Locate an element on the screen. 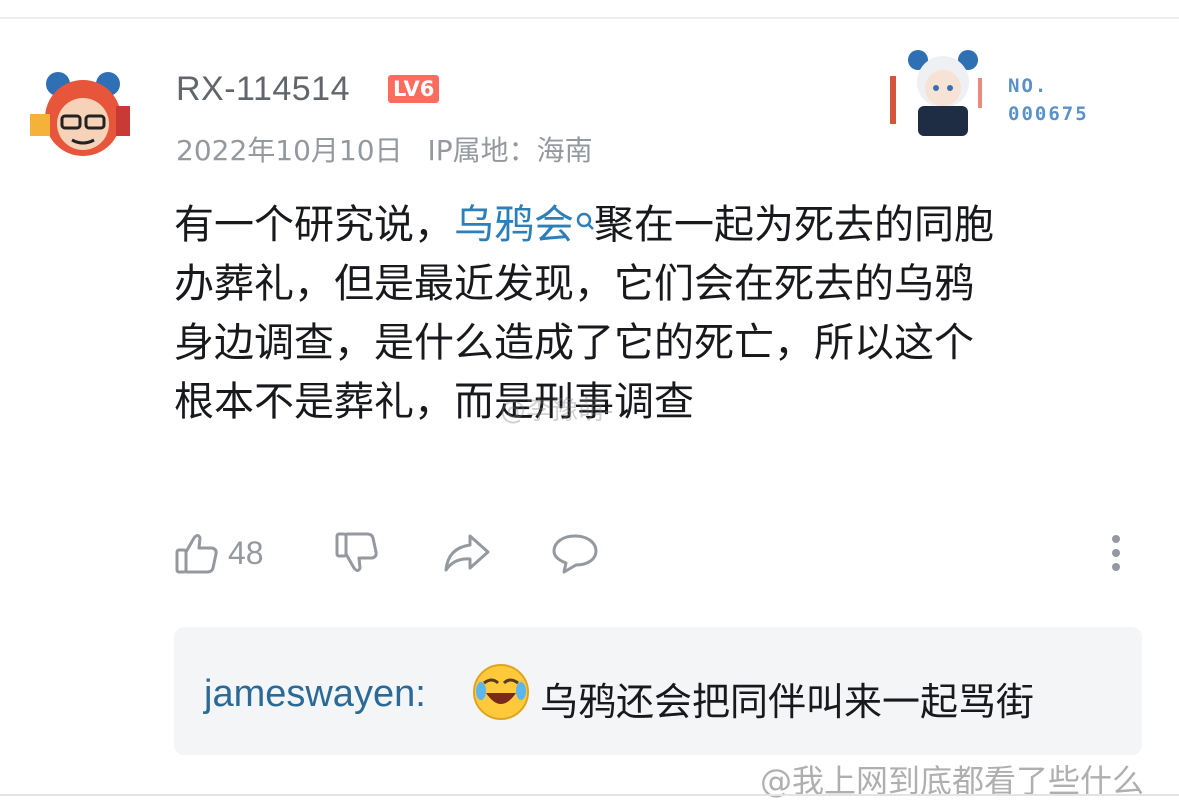 The width and height of the screenshot is (1179, 804). level-badge: LV6 is located at coordinates (414, 89).